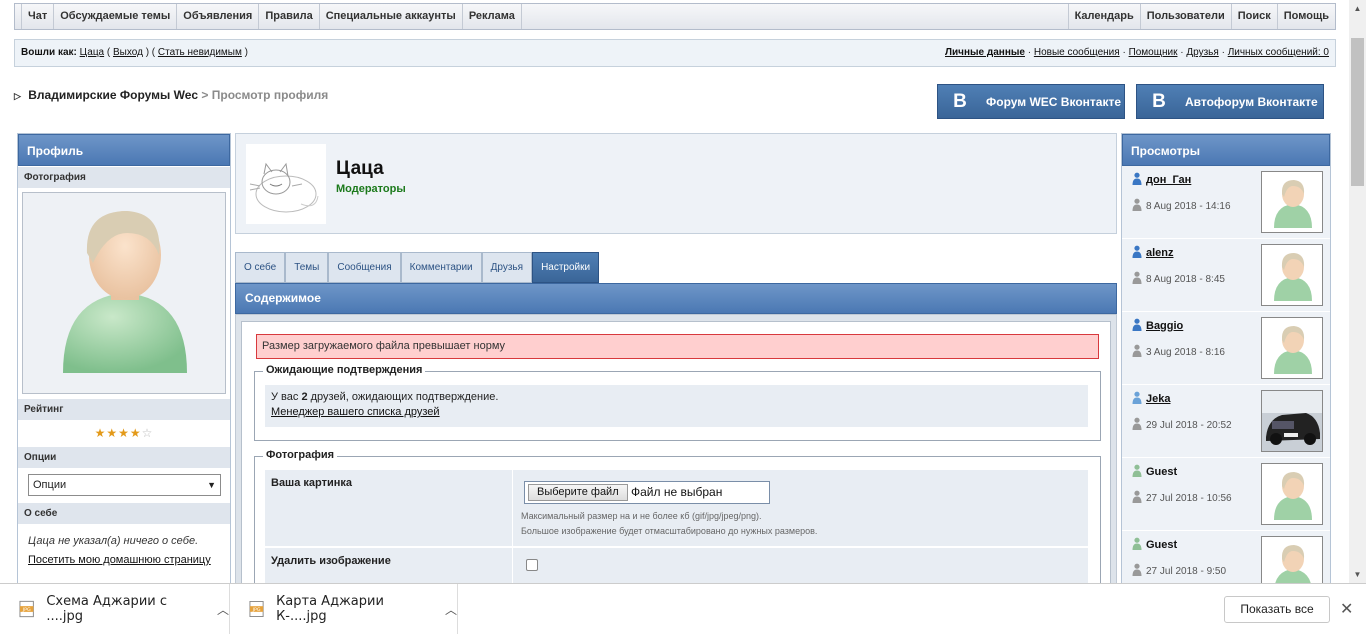 The image size is (1366, 634). I want to click on scroll-down-icon: ▼, so click(1357, 574).